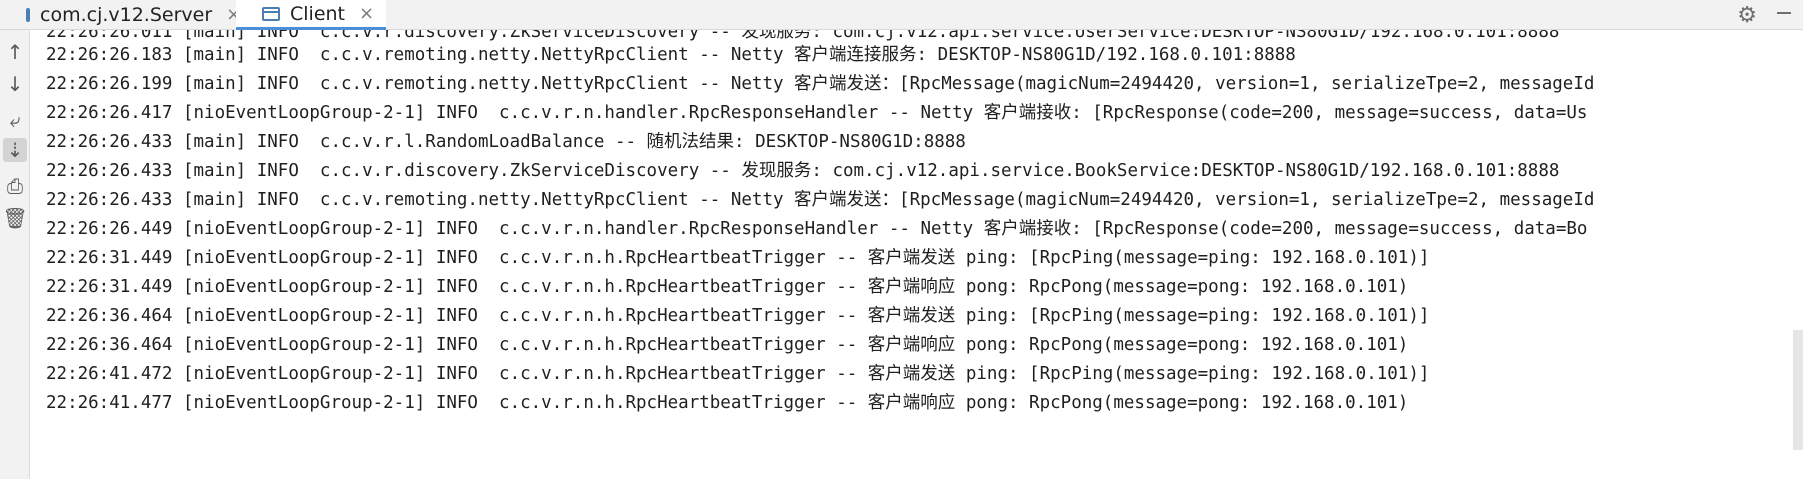 This screenshot has height=479, width=1803. I want to click on tab-label: Client, so click(318, 13).